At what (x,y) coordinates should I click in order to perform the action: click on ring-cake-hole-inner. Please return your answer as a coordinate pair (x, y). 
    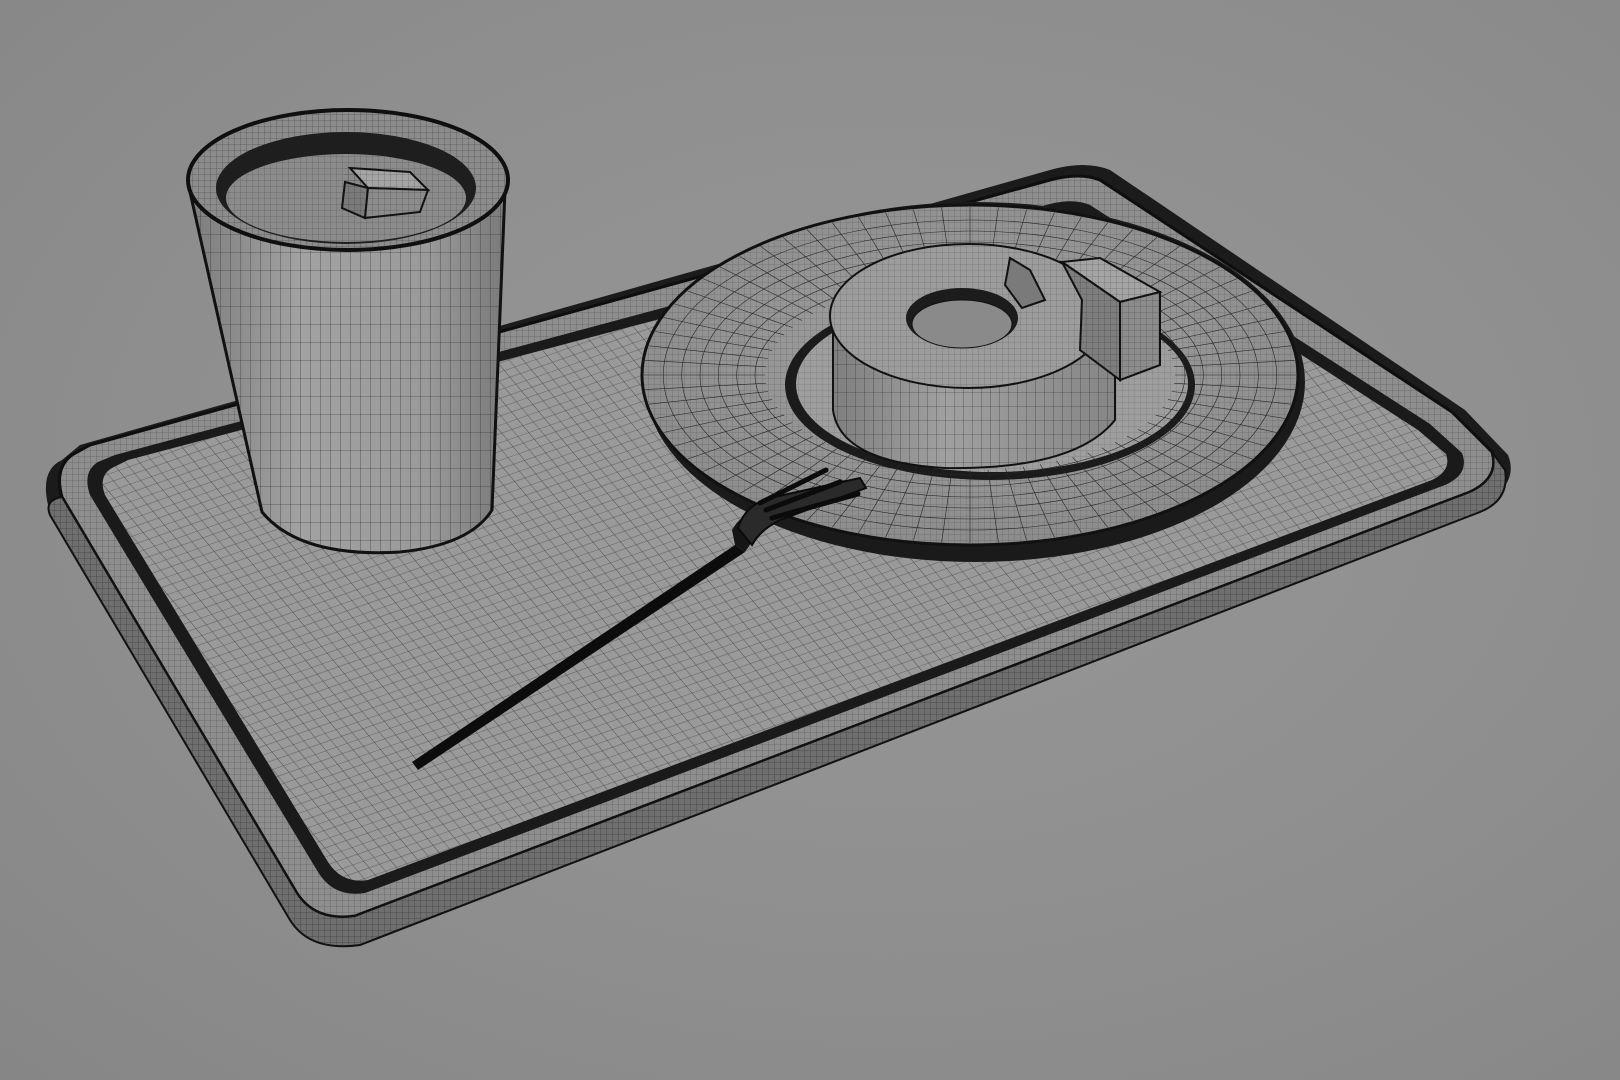
    Looking at the image, I should click on (962, 324).